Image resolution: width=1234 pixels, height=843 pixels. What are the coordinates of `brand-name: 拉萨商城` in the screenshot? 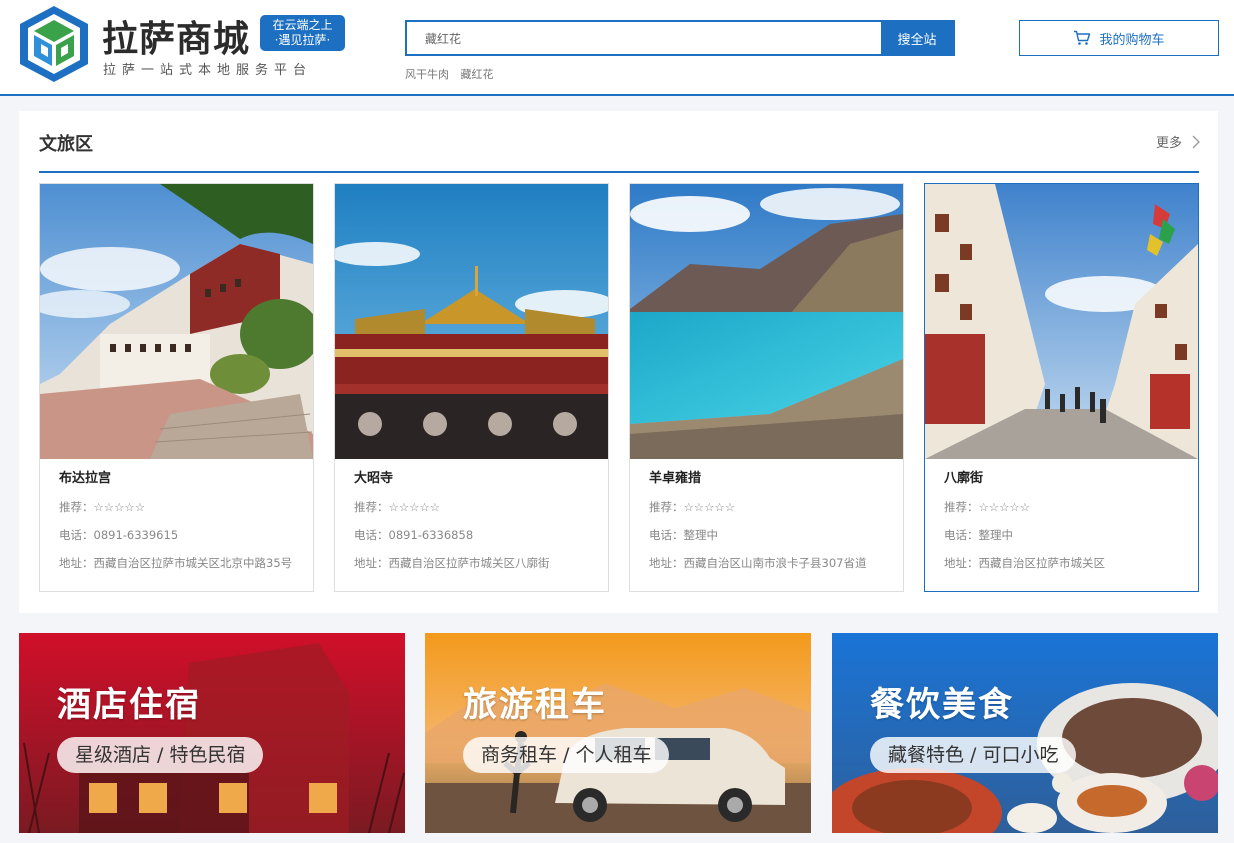 It's located at (176, 36).